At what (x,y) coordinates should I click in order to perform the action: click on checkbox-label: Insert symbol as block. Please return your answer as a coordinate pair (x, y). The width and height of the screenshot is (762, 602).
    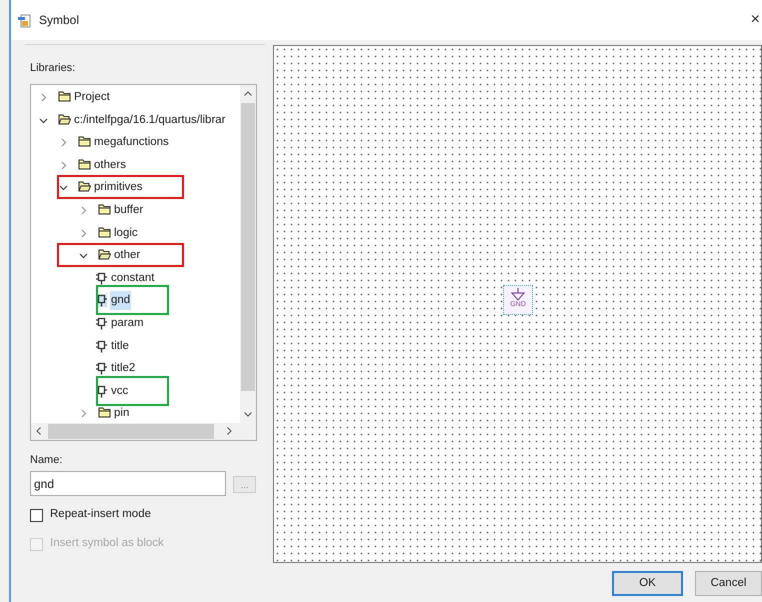
    Looking at the image, I should click on (107, 544).